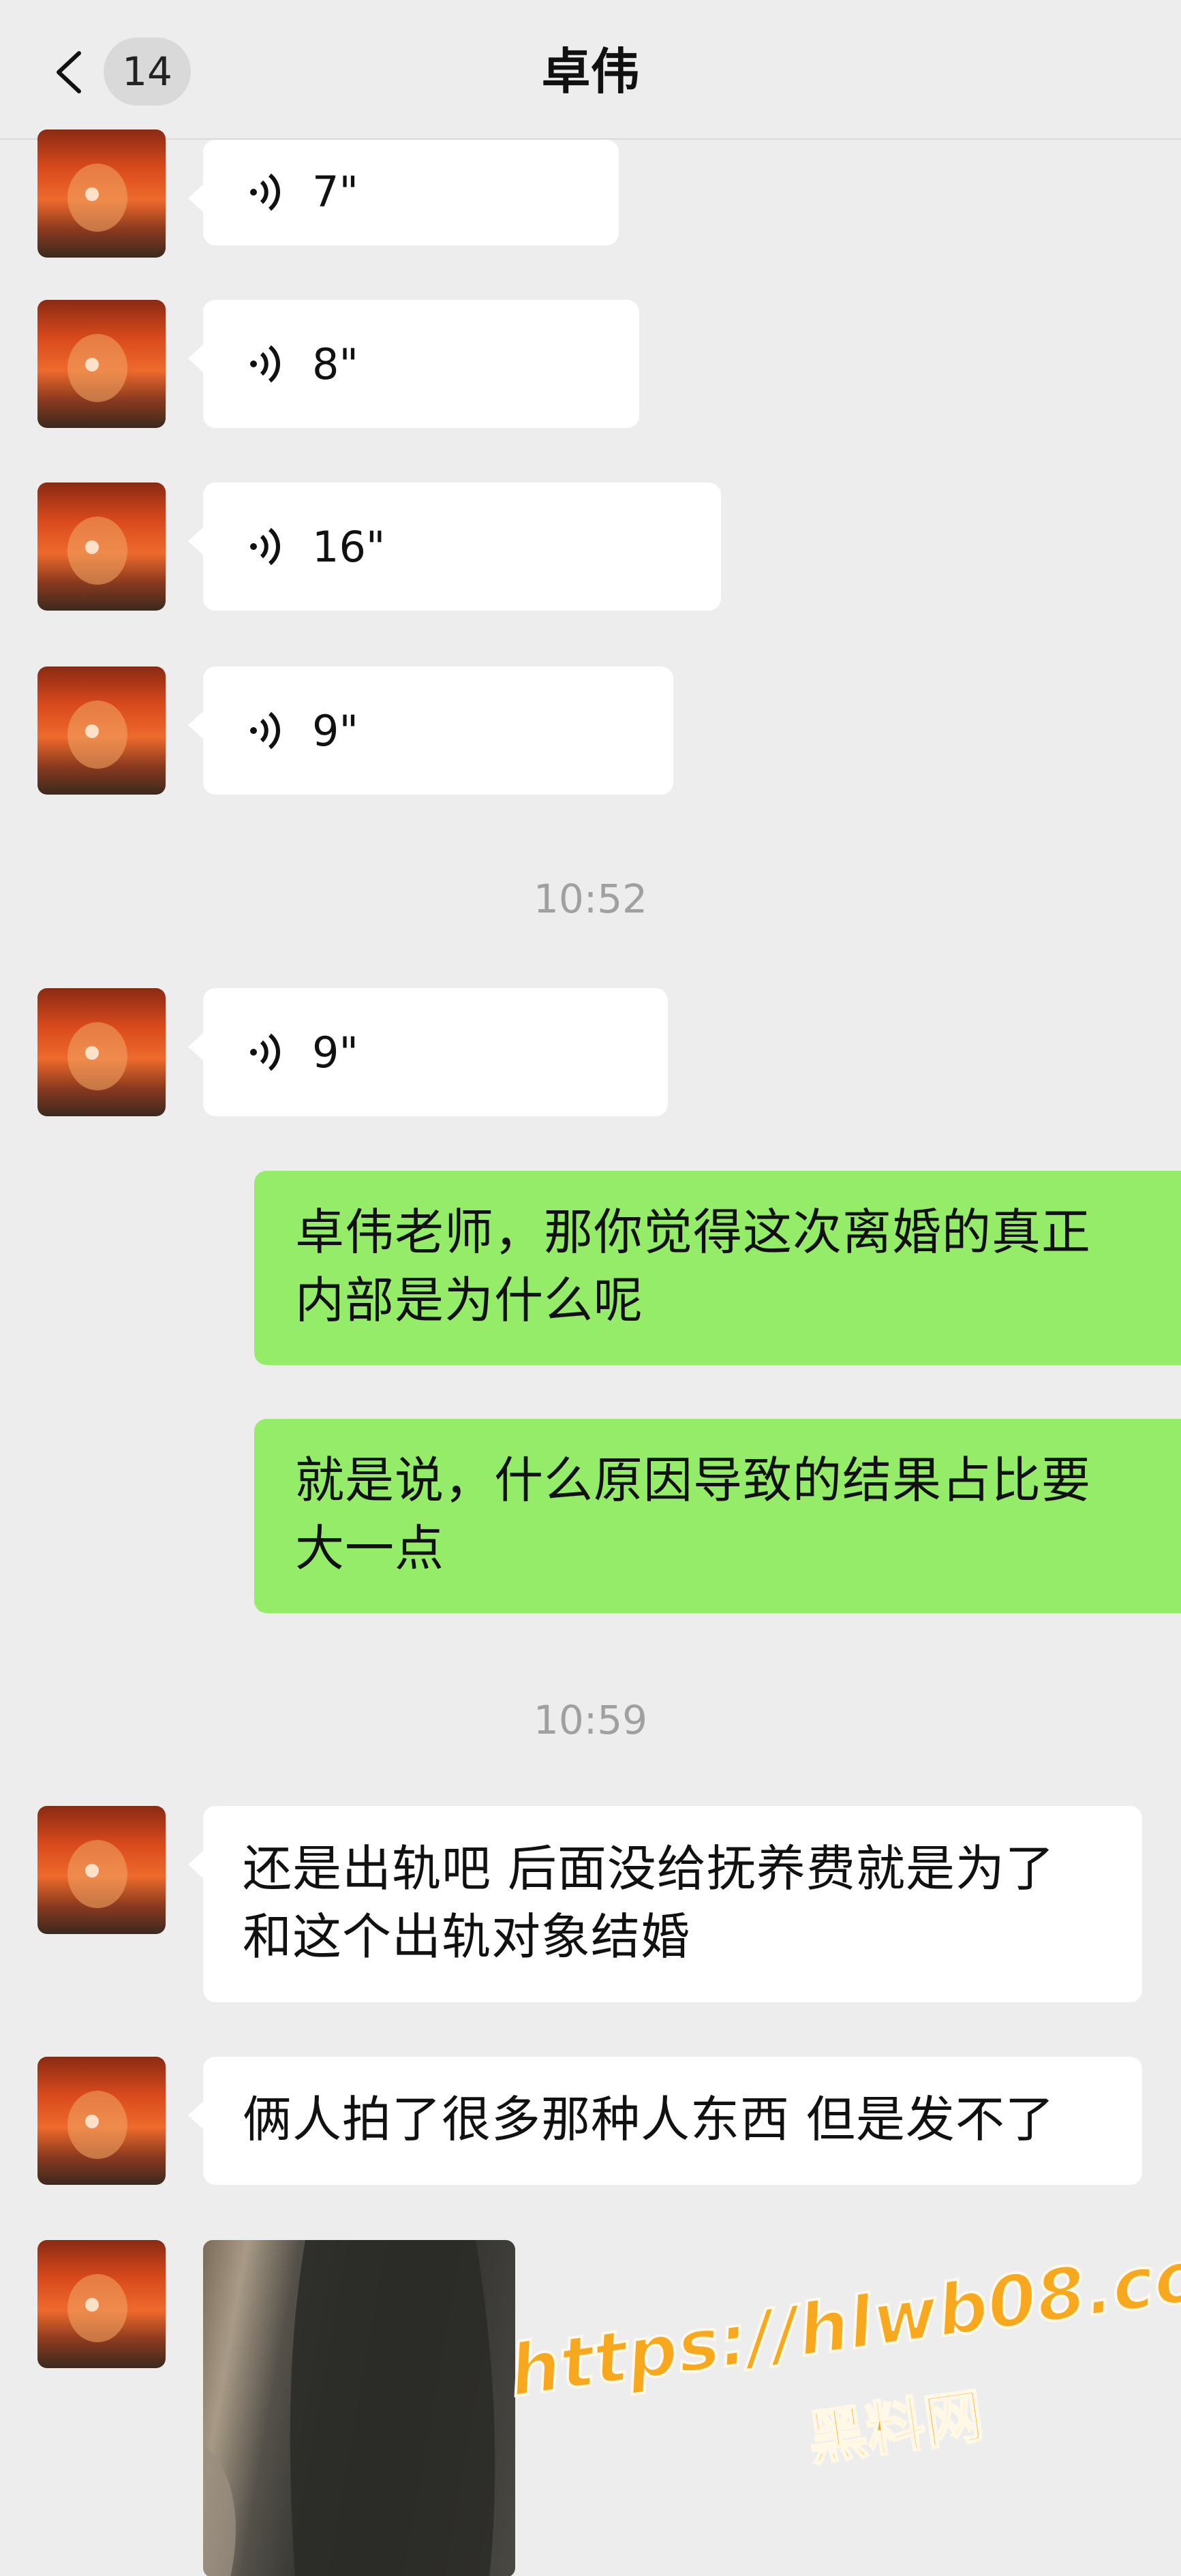 This screenshot has width=1181, height=2576. I want to click on timestamp: 10:59, so click(590, 1720).